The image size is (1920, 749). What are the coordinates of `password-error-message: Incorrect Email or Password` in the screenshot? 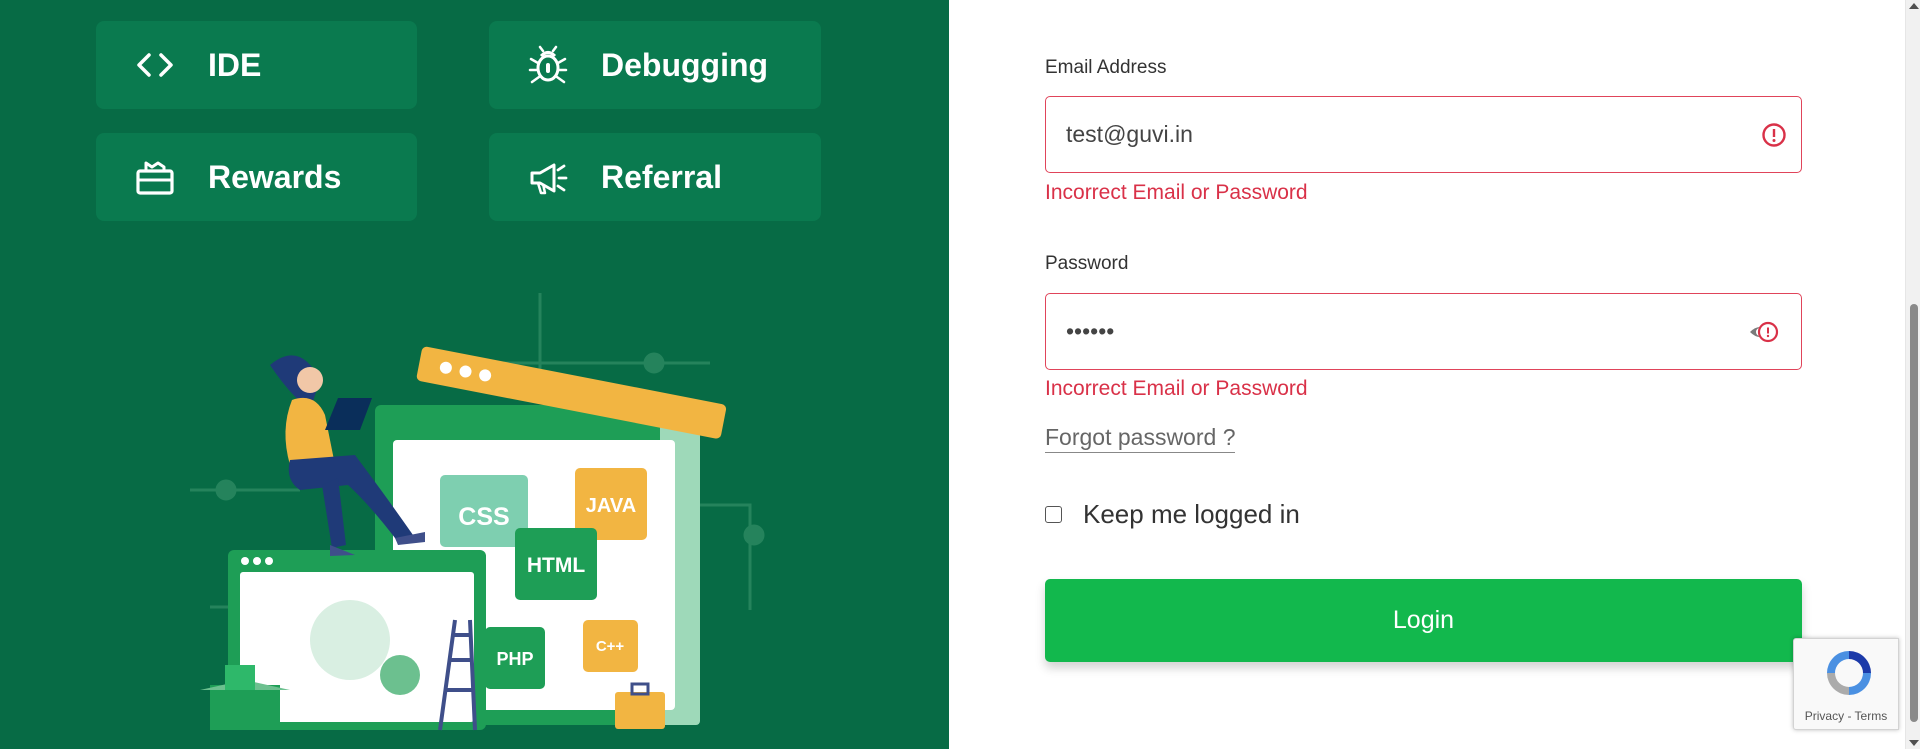 It's located at (1176, 388).